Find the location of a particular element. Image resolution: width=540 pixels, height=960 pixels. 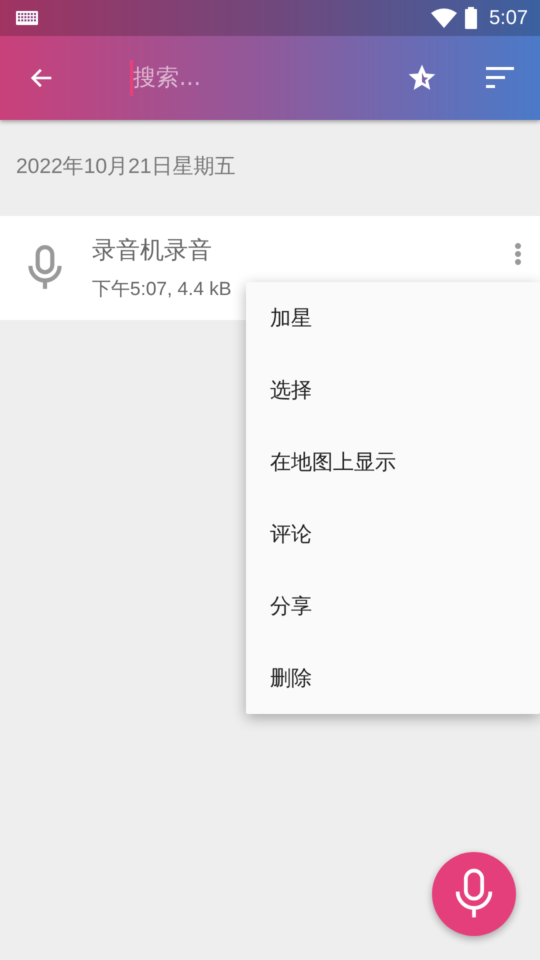

menu-item: 选择 is located at coordinates (393, 390).